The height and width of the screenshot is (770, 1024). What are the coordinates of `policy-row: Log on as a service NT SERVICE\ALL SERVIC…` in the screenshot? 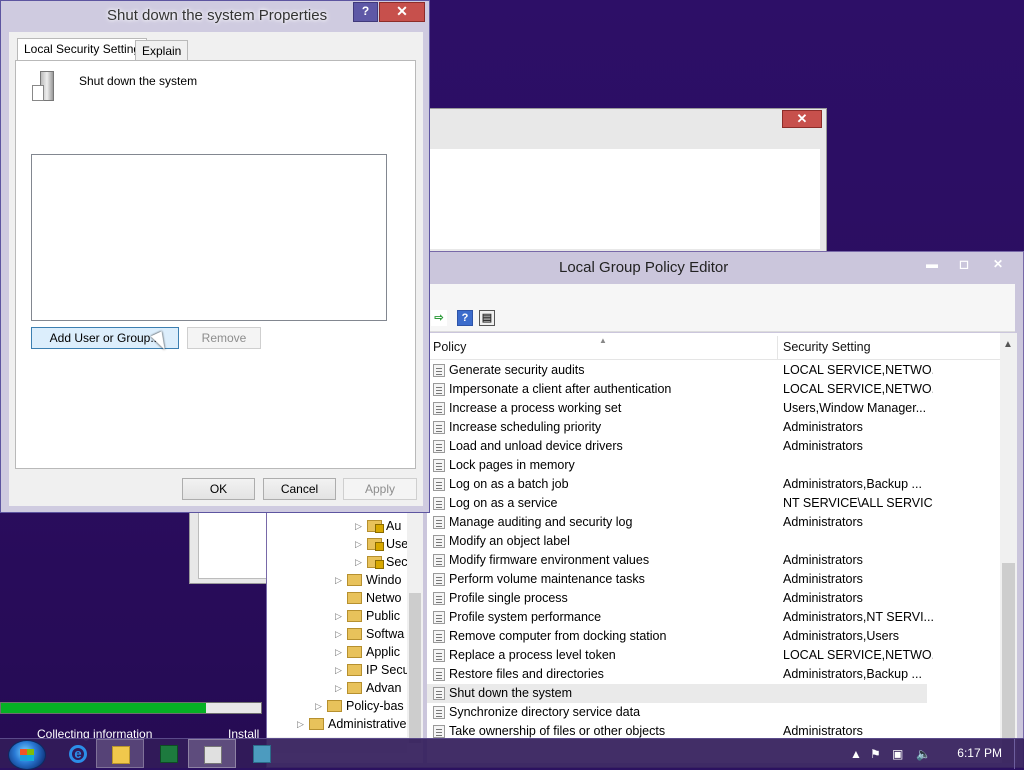 It's located at (680, 503).